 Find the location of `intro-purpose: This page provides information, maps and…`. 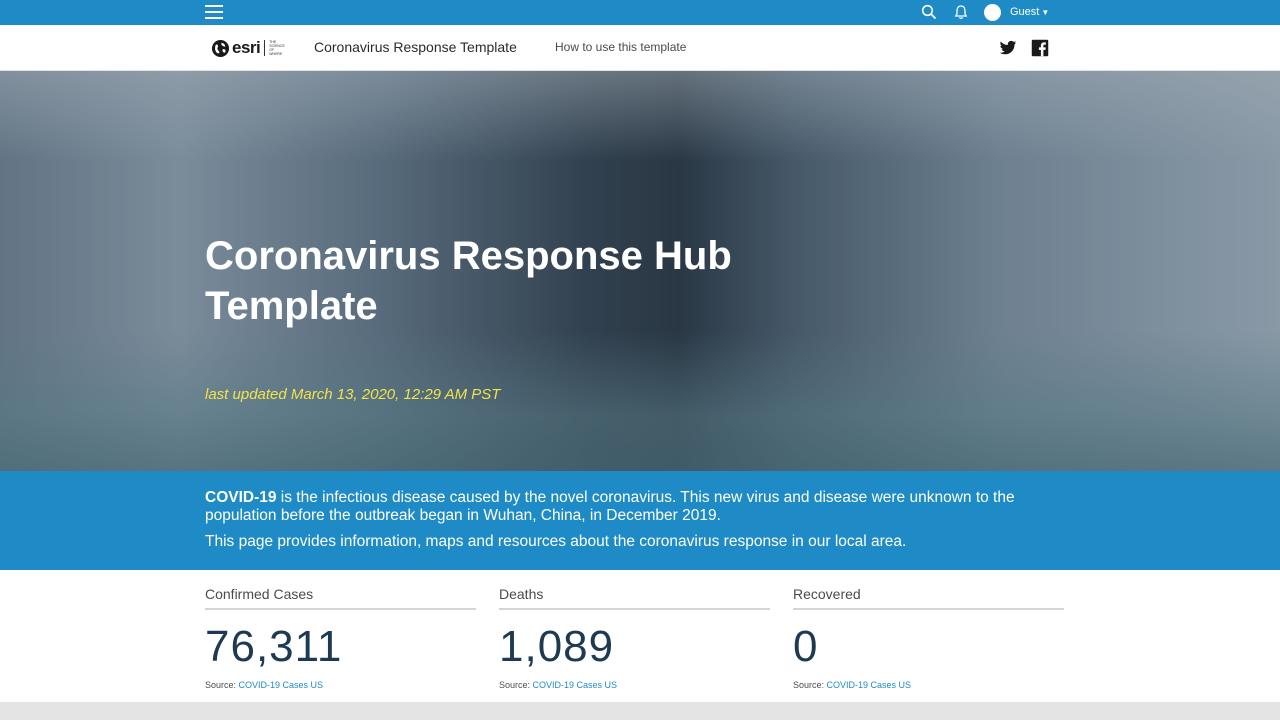

intro-purpose: This page provides information, maps and… is located at coordinates (556, 541).